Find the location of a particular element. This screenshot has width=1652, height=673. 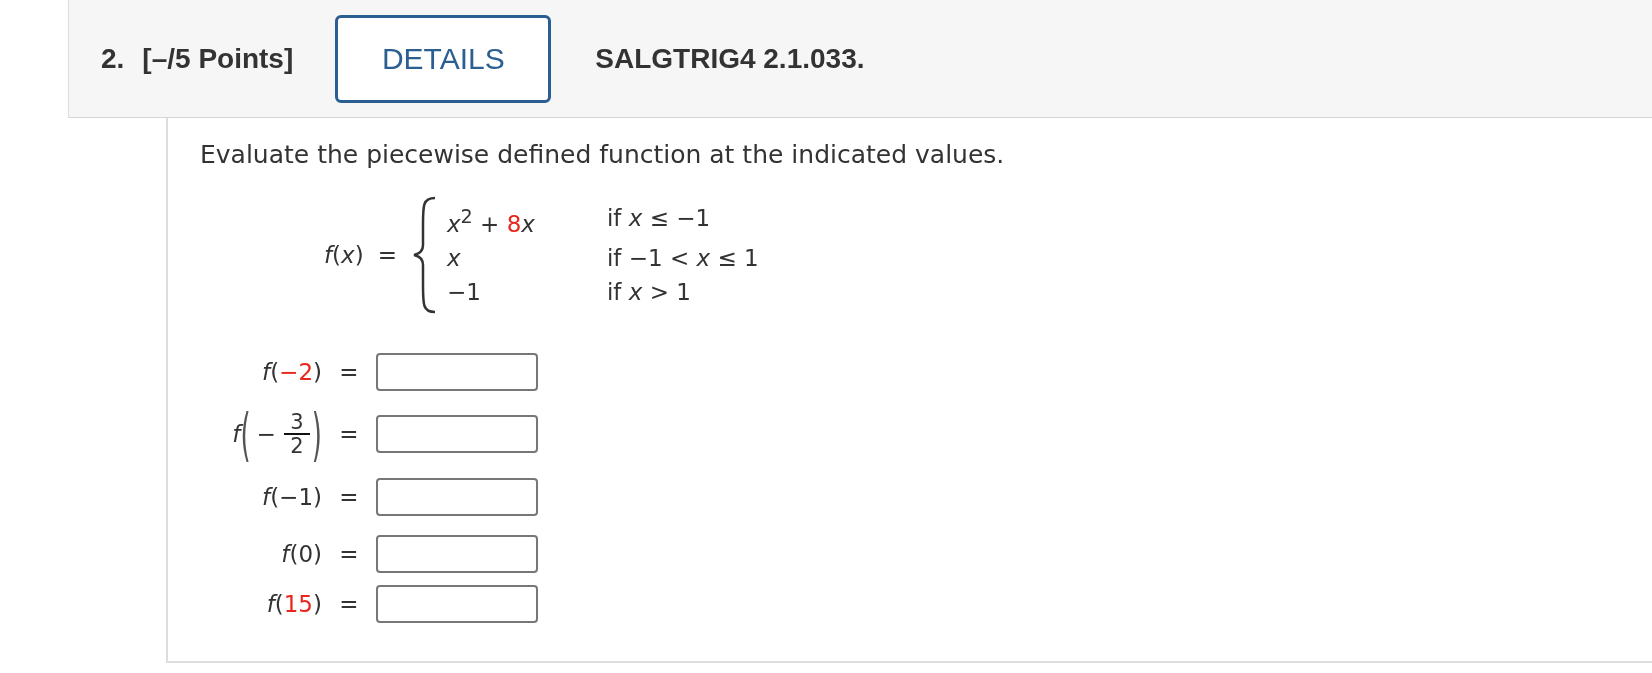

fraction: 3 2 is located at coordinates (296, 434).